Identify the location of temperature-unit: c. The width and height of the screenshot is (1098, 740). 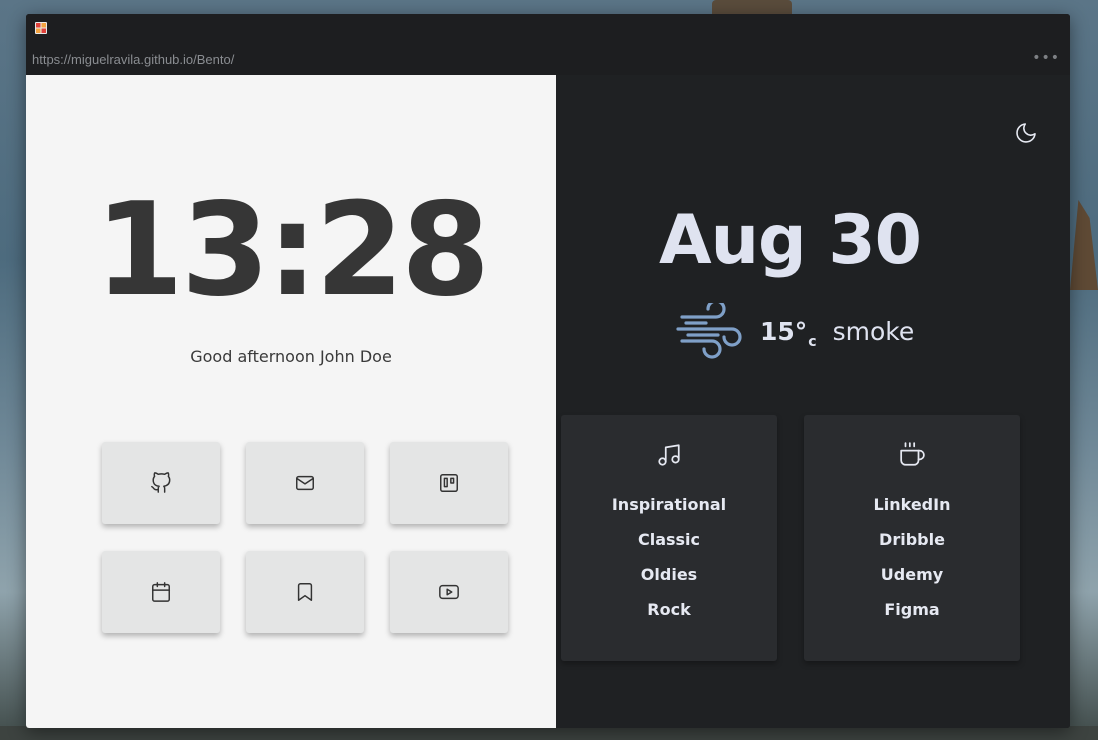
(812, 341).